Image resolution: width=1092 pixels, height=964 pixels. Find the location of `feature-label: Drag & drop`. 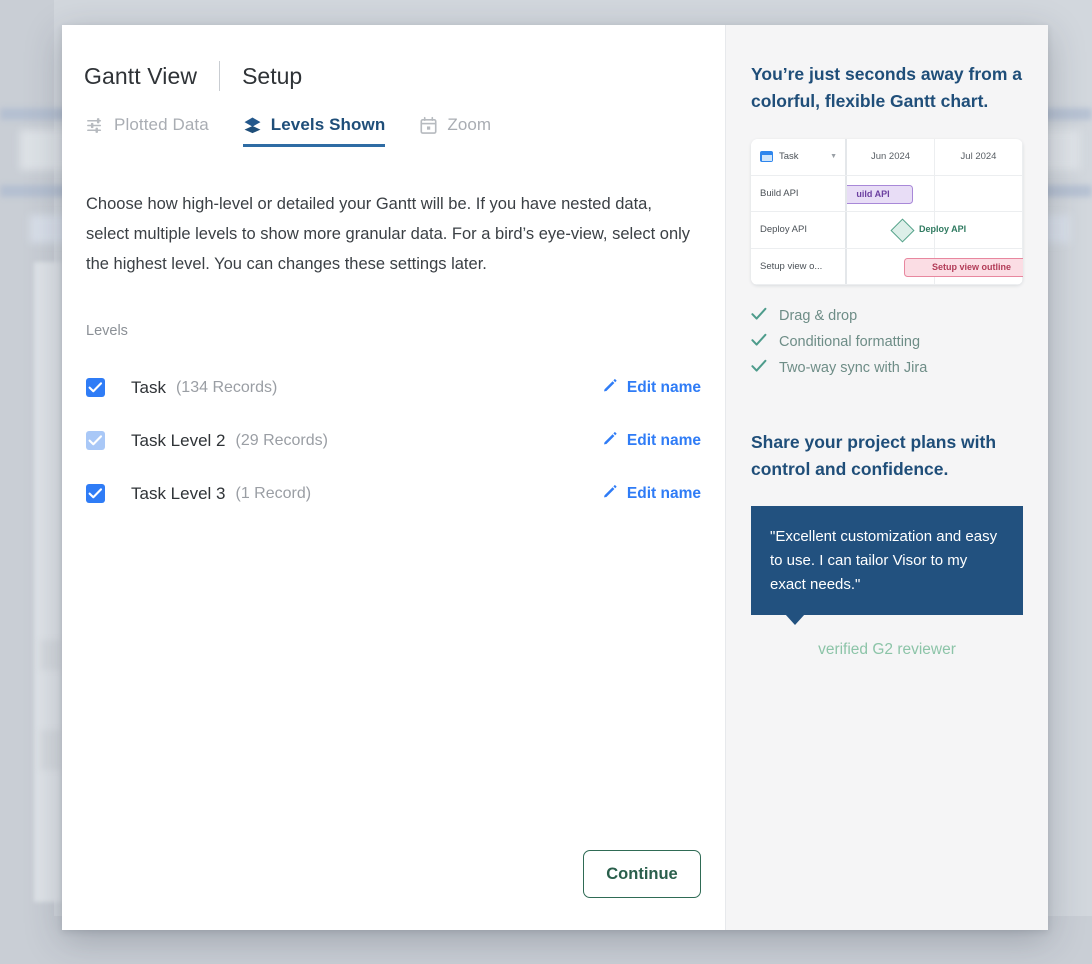

feature-label: Drag & drop is located at coordinates (818, 316).